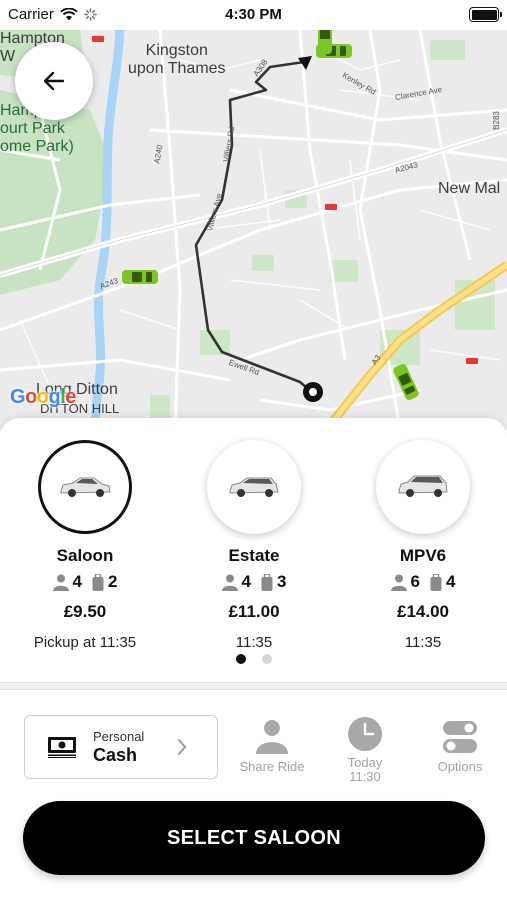 This screenshot has height=900, width=507. What do you see at coordinates (240, 659) in the screenshot?
I see `page-dot-active` at bounding box center [240, 659].